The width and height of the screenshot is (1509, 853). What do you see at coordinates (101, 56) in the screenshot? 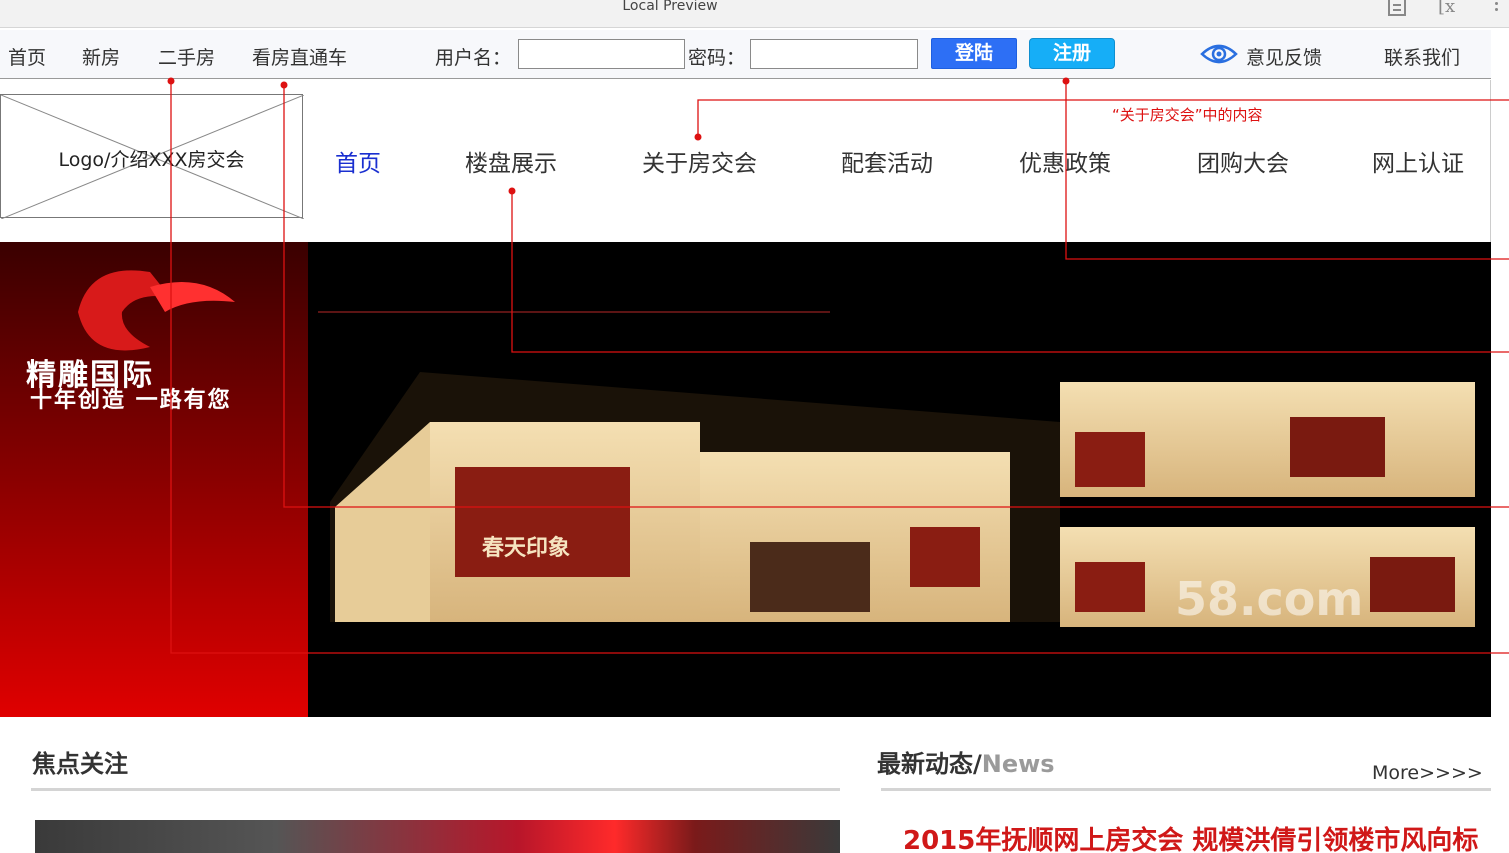
I see `top-link-new-house: 新房` at bounding box center [101, 56].